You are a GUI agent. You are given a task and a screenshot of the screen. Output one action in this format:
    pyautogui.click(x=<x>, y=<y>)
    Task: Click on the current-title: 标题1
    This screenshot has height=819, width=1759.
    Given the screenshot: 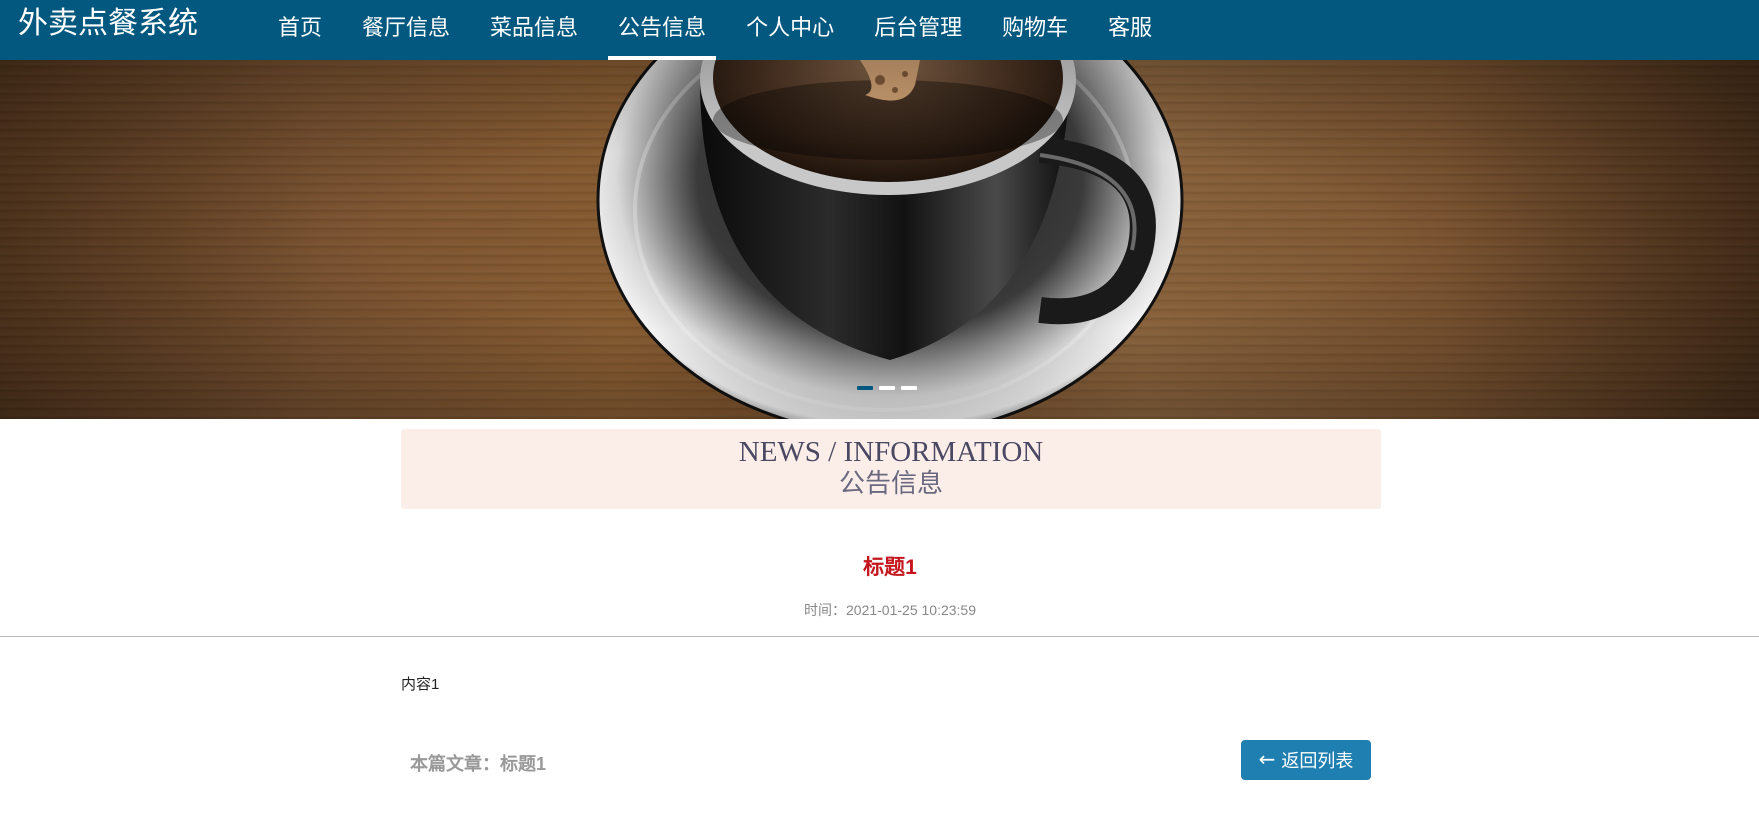 What is the action you would take?
    pyautogui.click(x=523, y=764)
    